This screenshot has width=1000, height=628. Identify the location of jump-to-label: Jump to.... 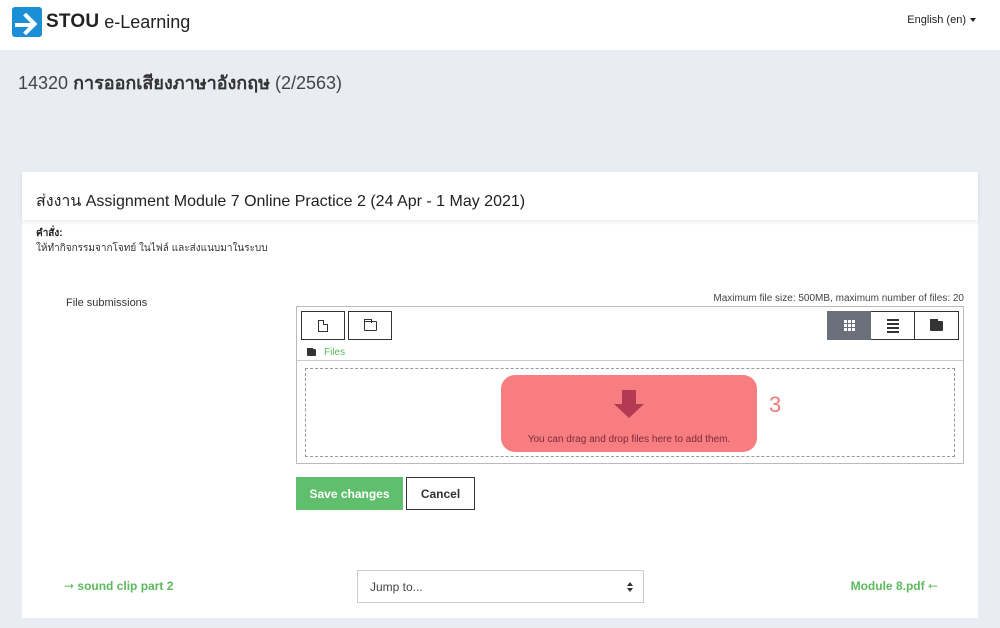
(396, 587).